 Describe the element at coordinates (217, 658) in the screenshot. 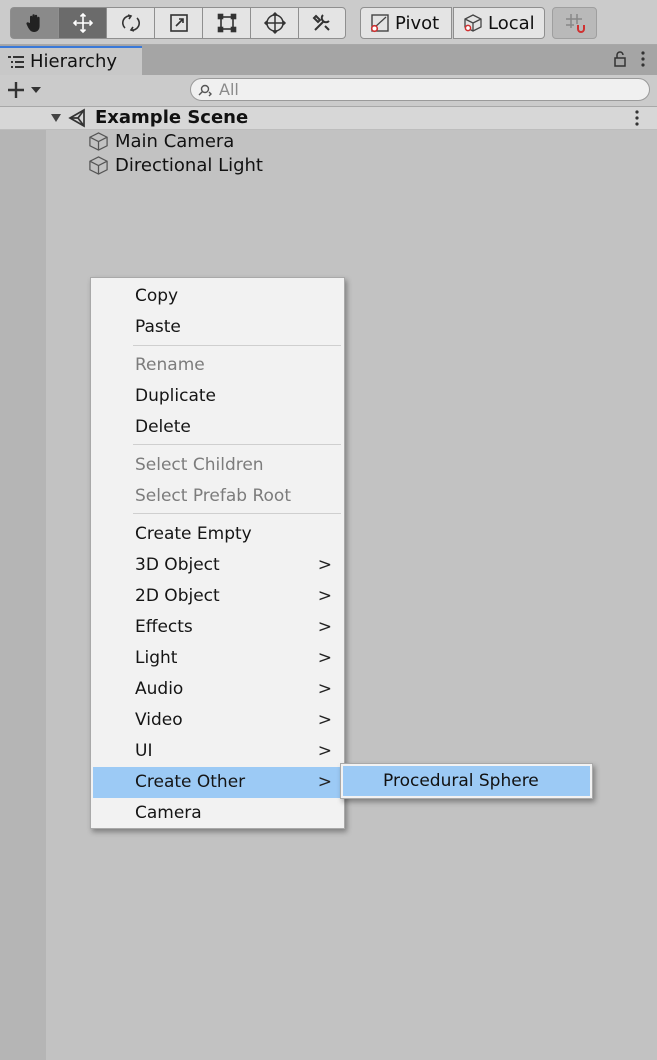

I see `menu-item-light: Light >` at that location.